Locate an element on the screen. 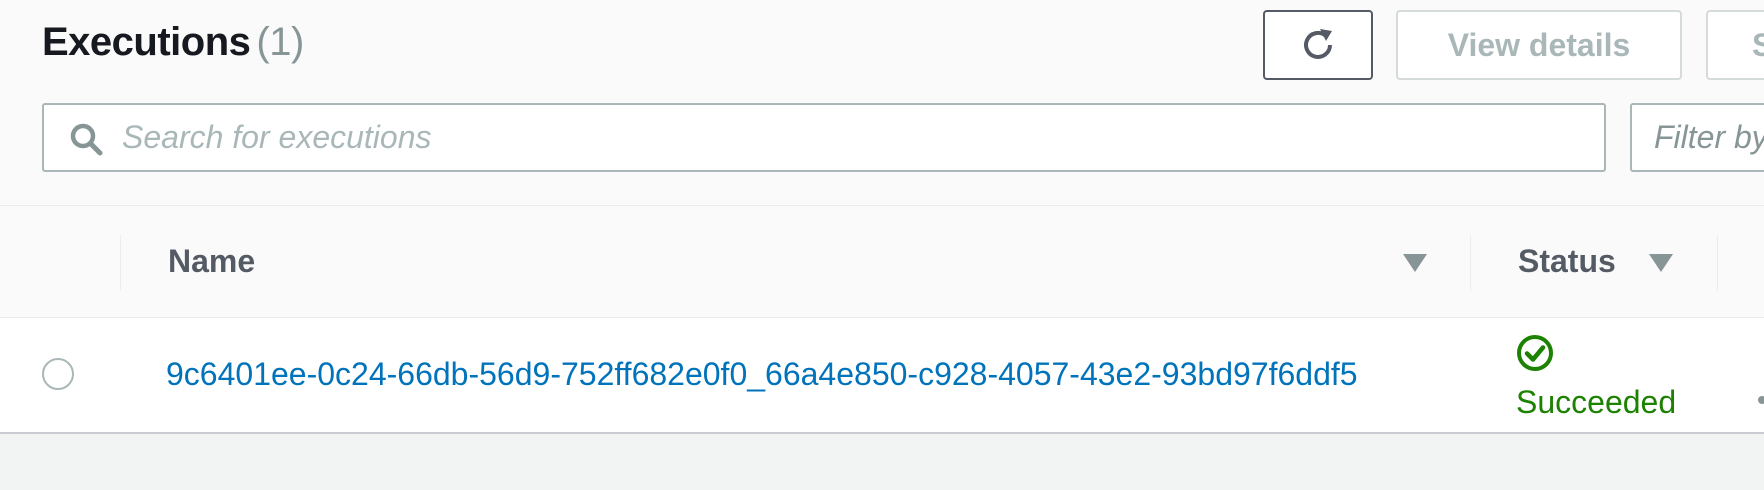  filter-dropdown: Filter by is located at coordinates (1697, 137).